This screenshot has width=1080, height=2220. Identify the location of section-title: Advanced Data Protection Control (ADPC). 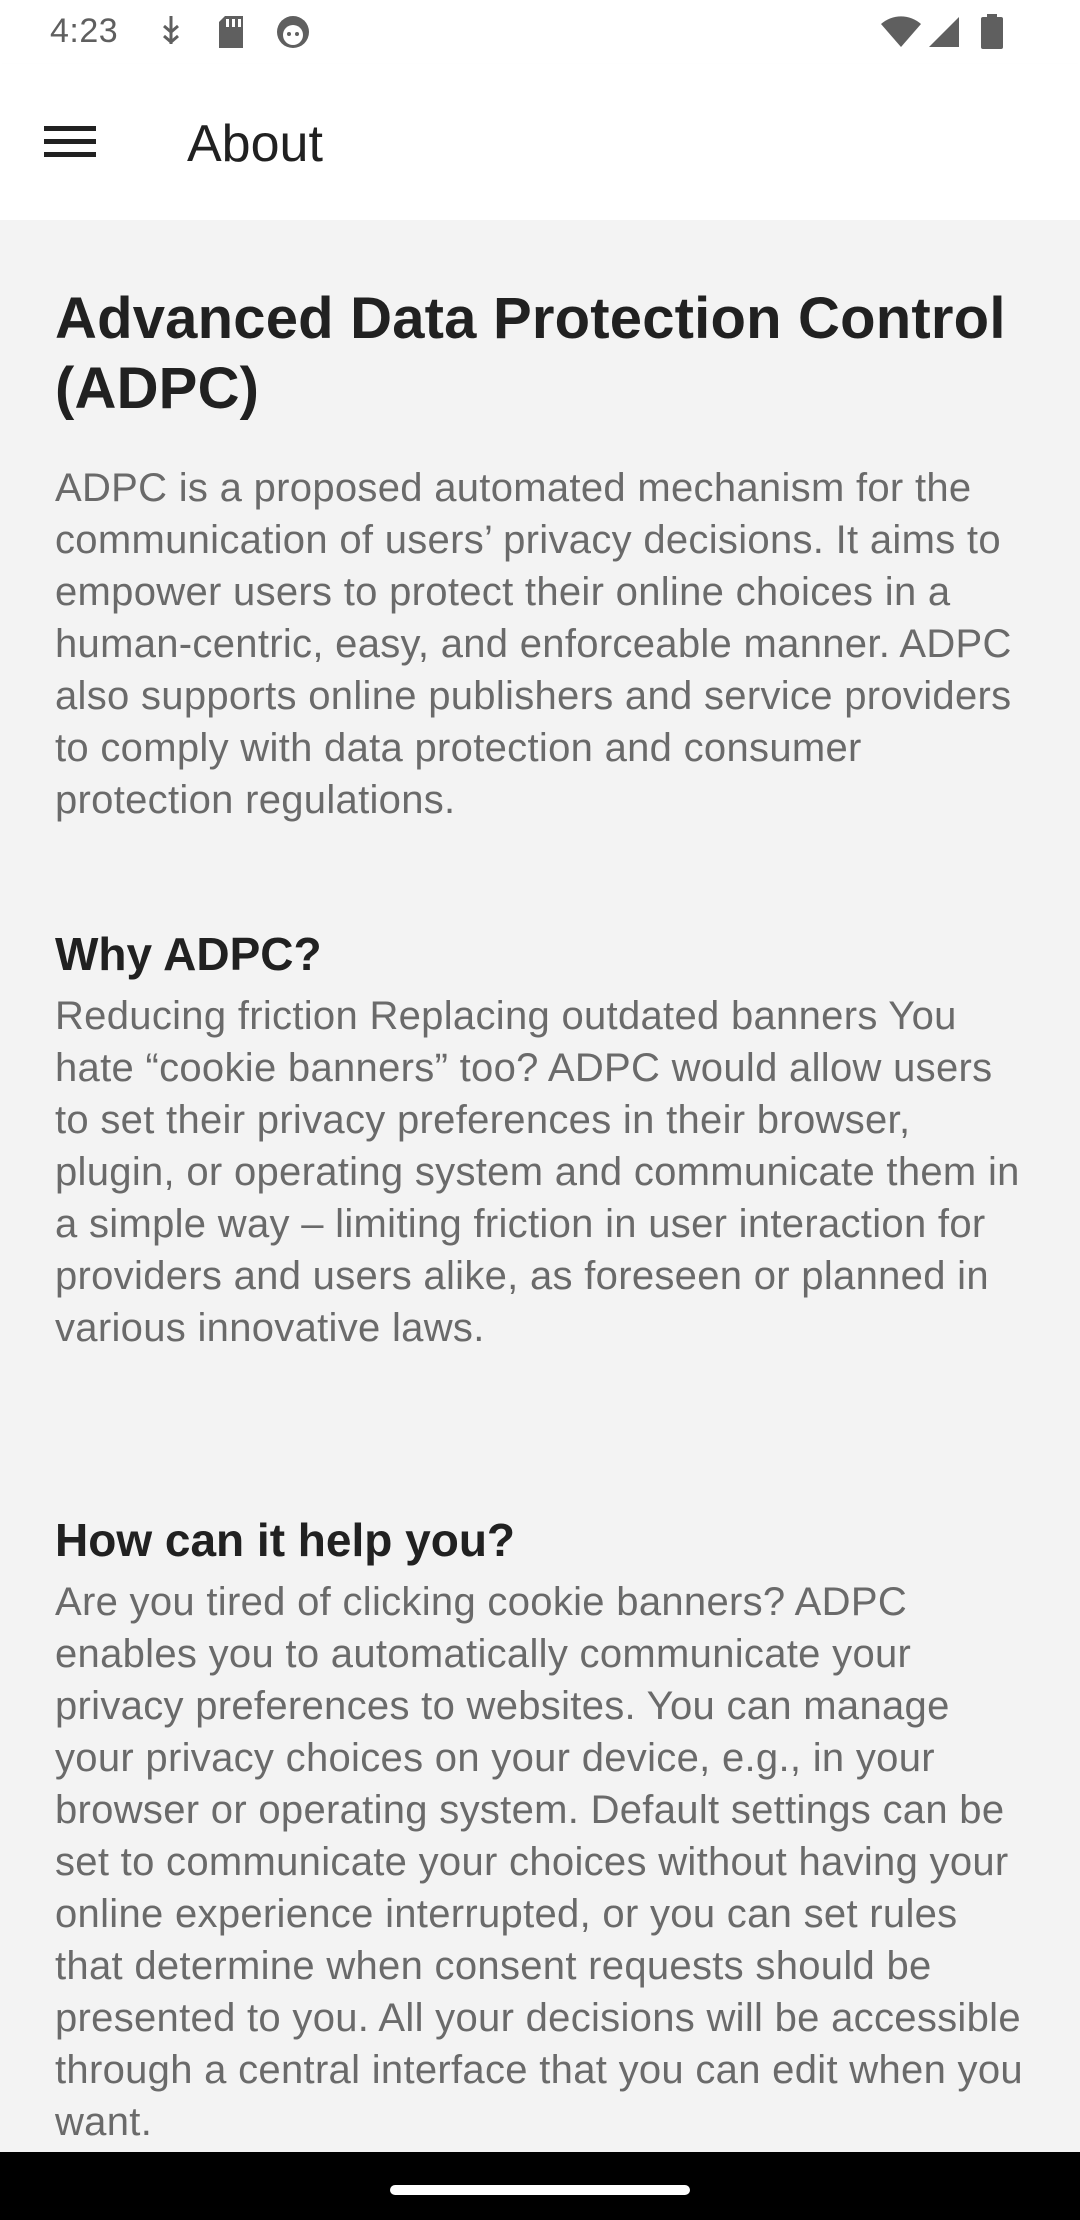
(530, 353).